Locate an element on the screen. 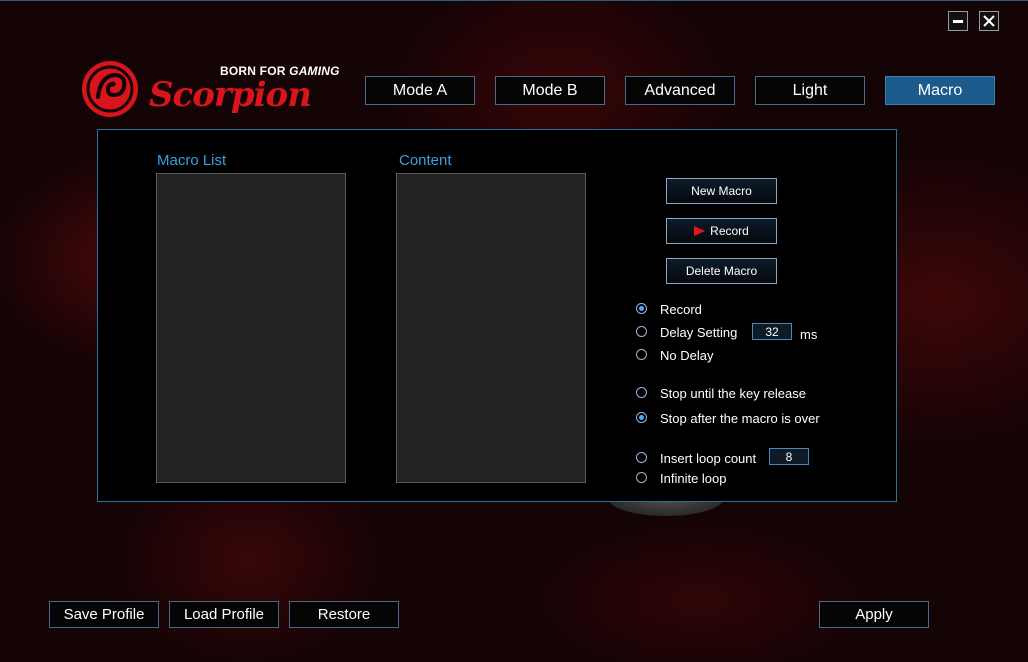  macro-list-box is located at coordinates (251, 328).